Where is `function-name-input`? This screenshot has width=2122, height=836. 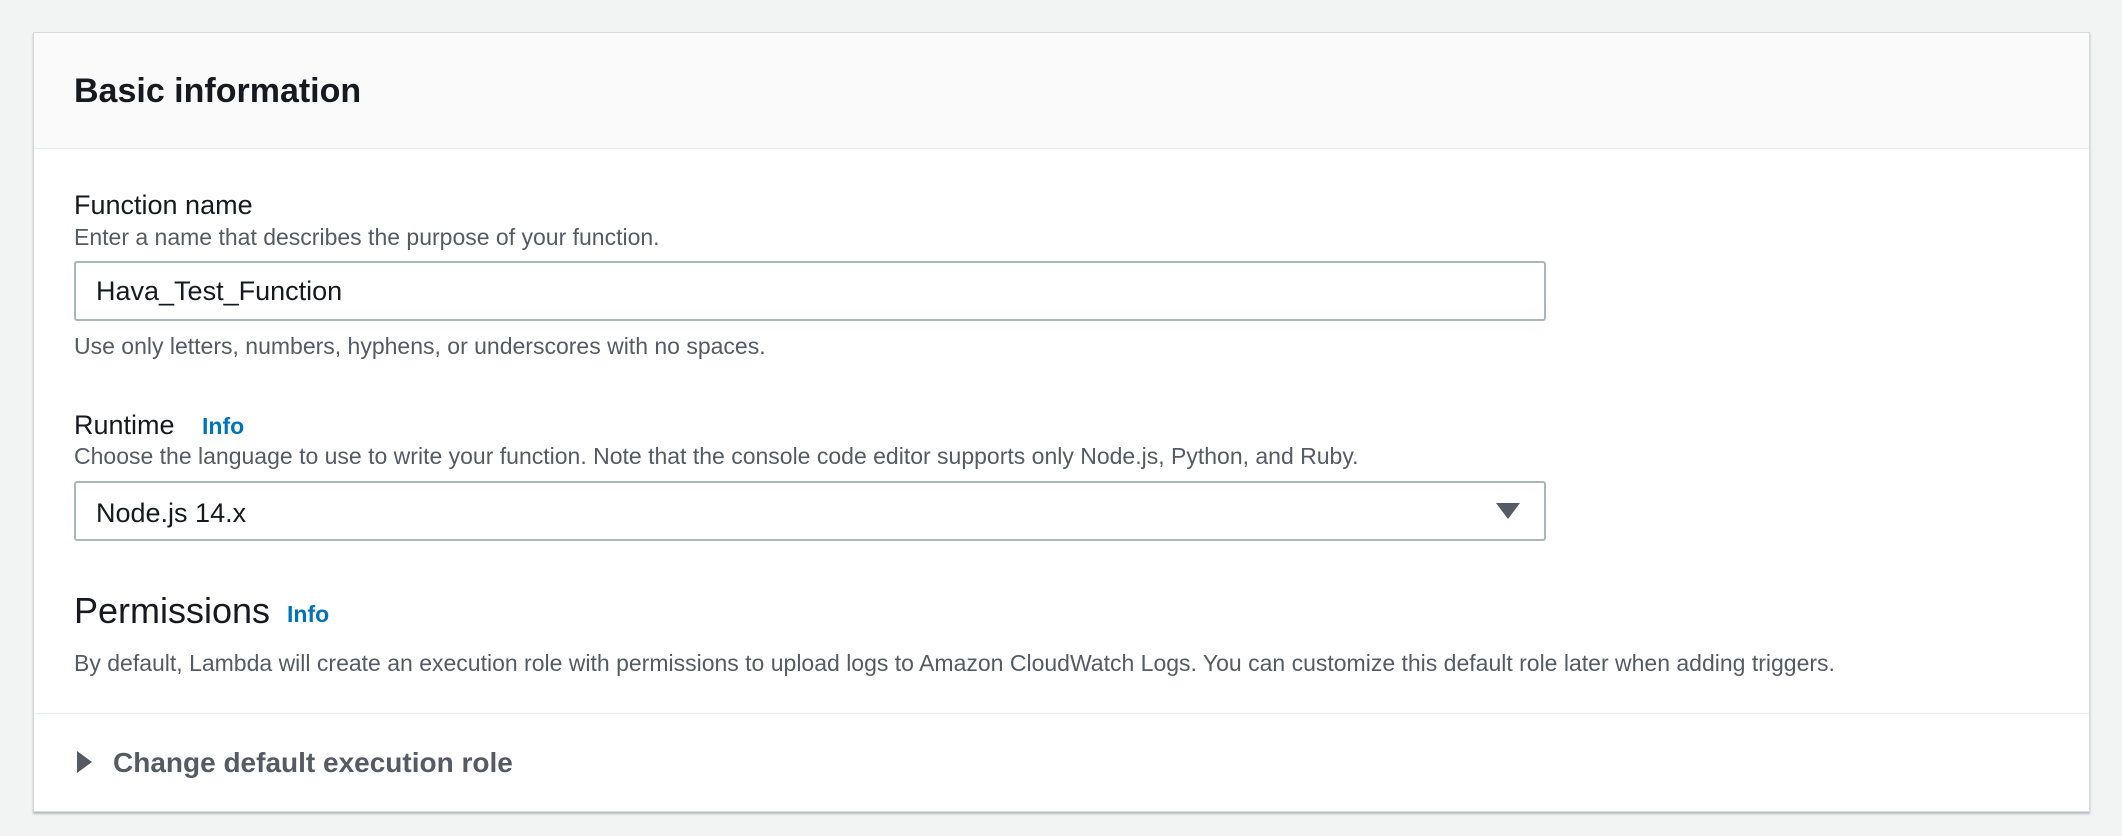
function-name-input is located at coordinates (810, 291).